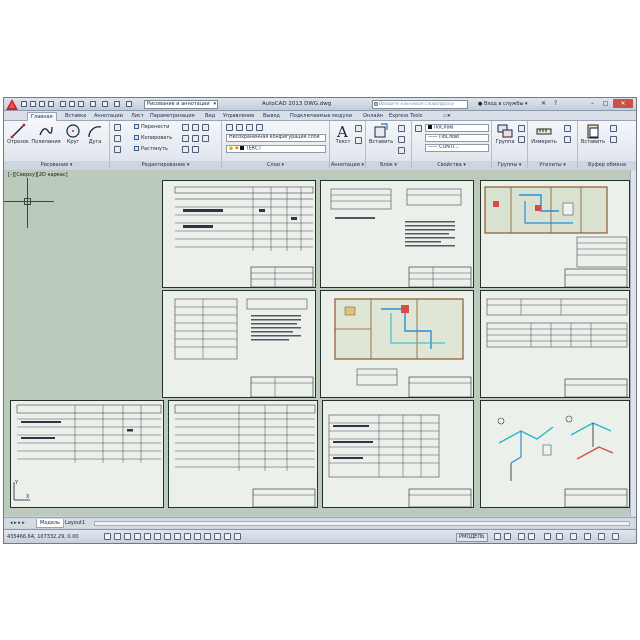  Describe the element at coordinates (587, 536) in the screenshot. I see `isolate-objects-icon` at that location.